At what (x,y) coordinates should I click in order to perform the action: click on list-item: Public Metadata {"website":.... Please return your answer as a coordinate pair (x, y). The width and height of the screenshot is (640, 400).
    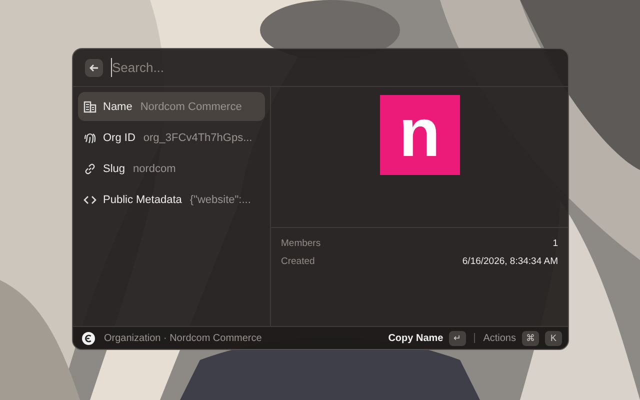
    Looking at the image, I should click on (171, 199).